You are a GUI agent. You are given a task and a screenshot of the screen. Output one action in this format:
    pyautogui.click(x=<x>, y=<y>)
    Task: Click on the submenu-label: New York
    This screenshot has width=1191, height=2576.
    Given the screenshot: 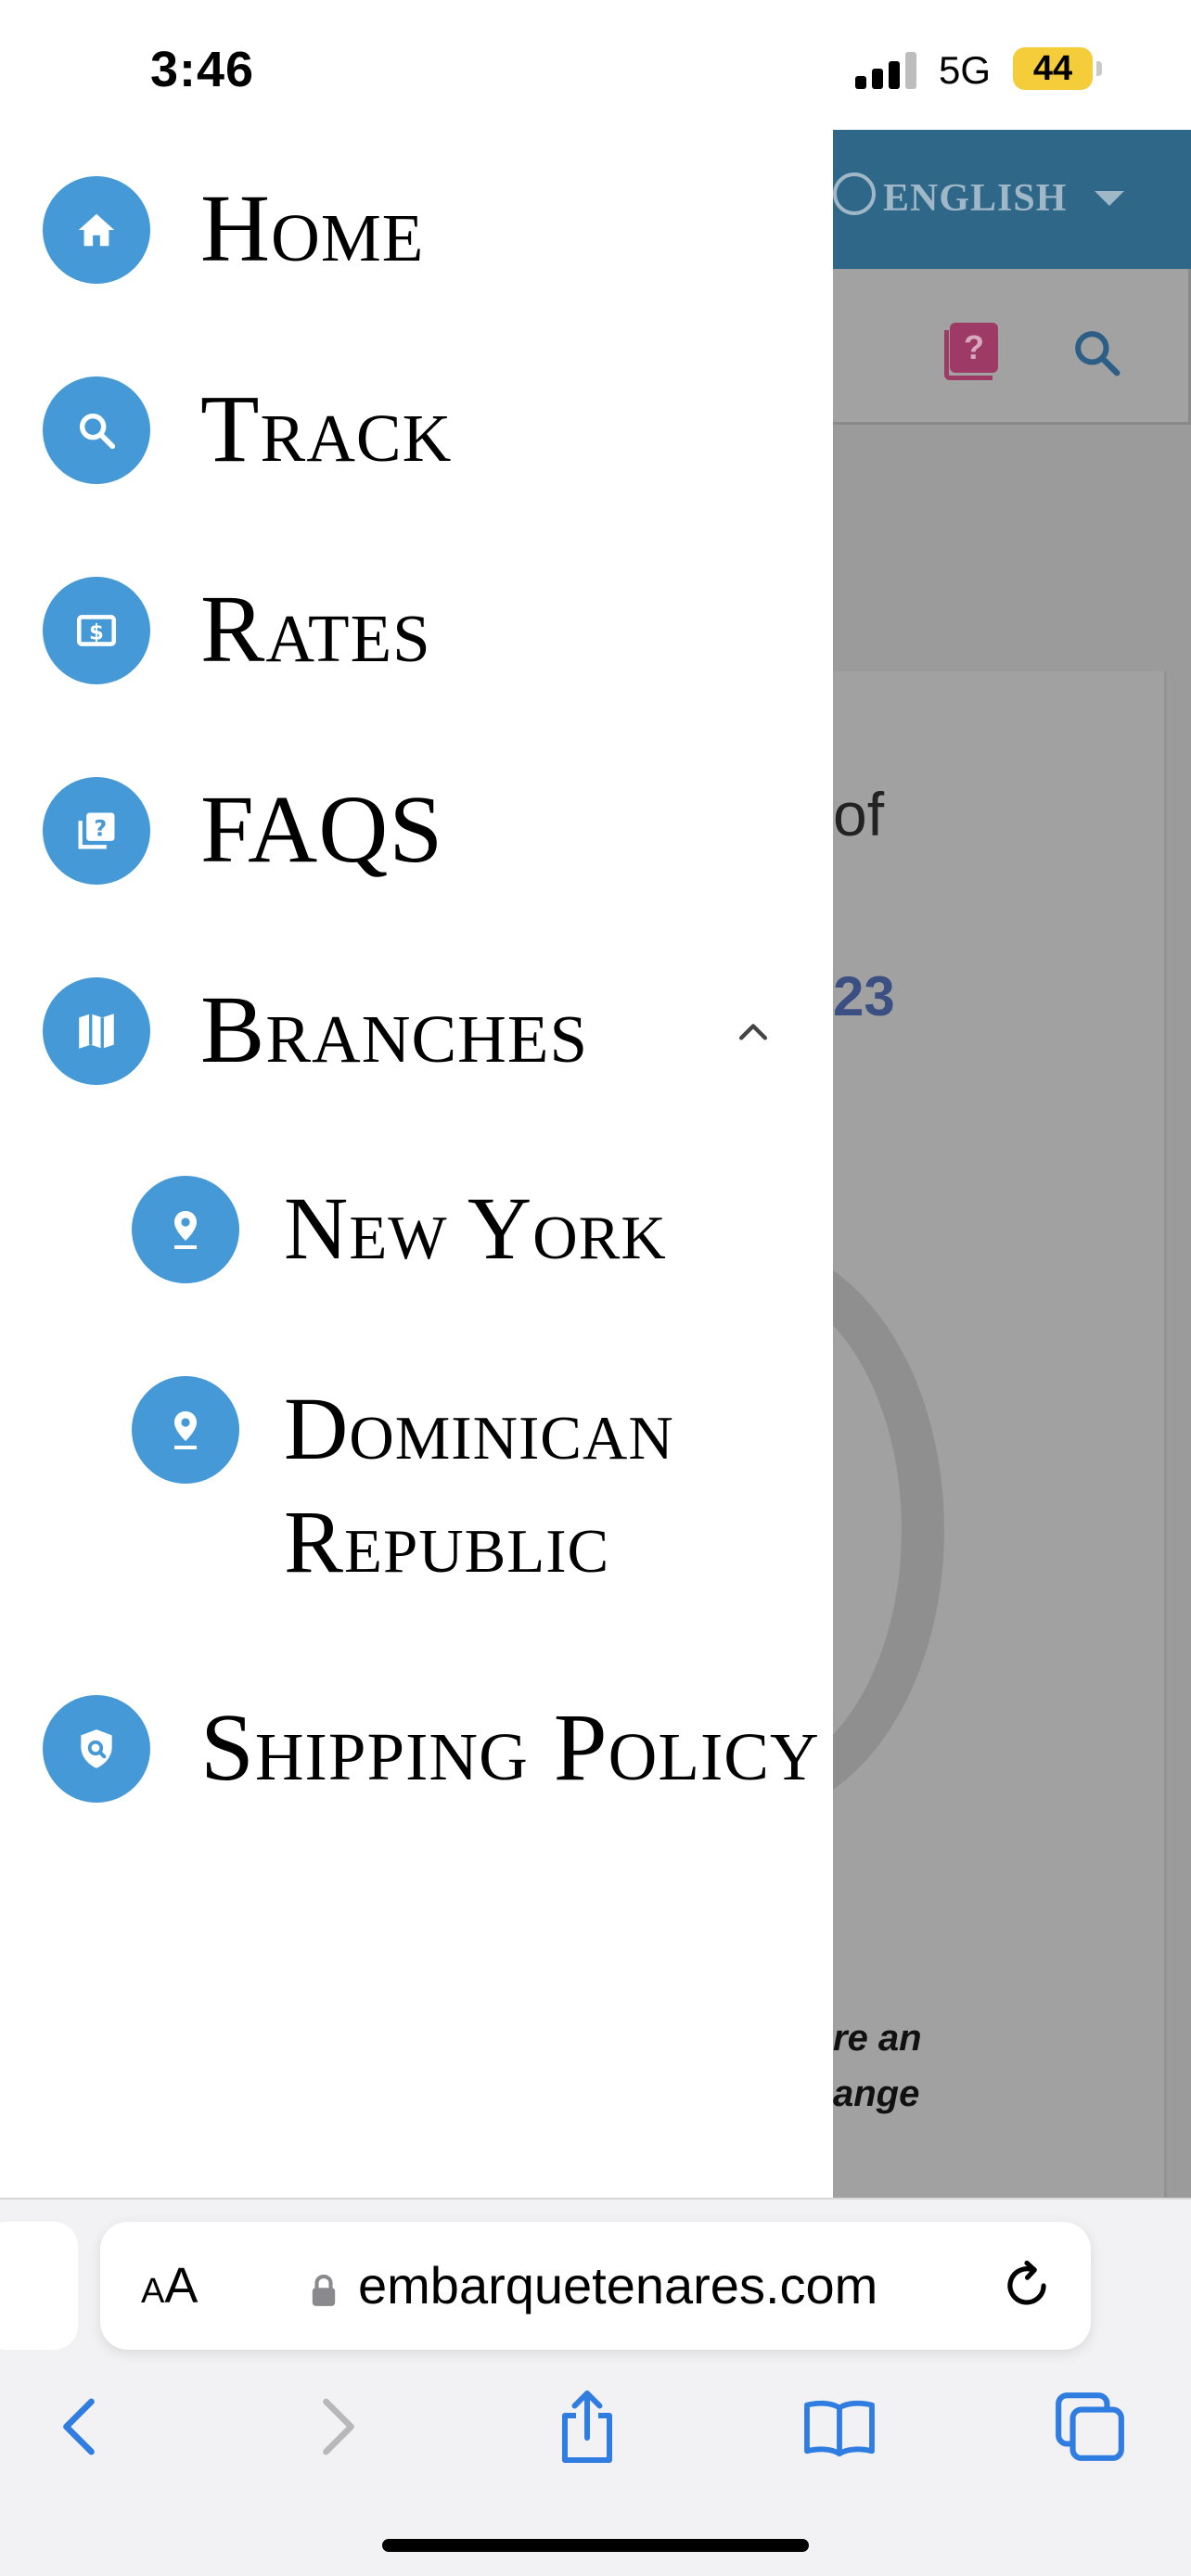 What is the action you would take?
    pyautogui.click(x=475, y=1229)
    